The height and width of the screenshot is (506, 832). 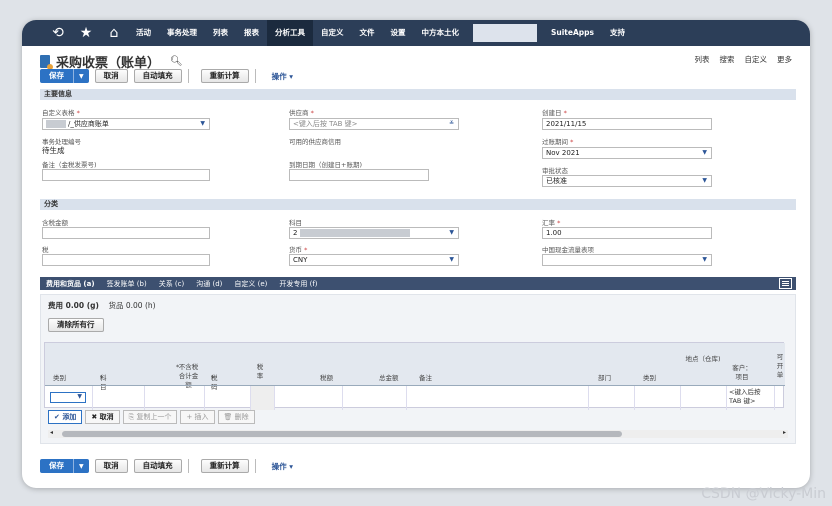 I want to click on tab-communication: 沟通 (d), so click(x=209, y=284).